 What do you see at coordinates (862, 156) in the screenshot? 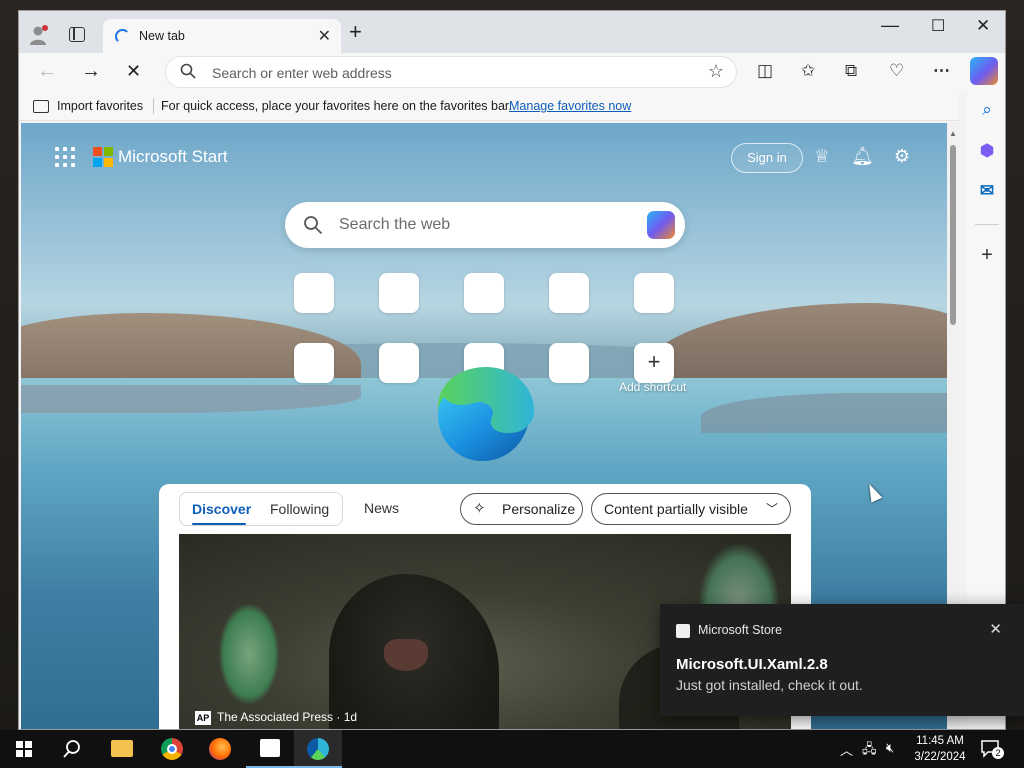
I see `notifications-bell-icon: 🔔︎` at bounding box center [862, 156].